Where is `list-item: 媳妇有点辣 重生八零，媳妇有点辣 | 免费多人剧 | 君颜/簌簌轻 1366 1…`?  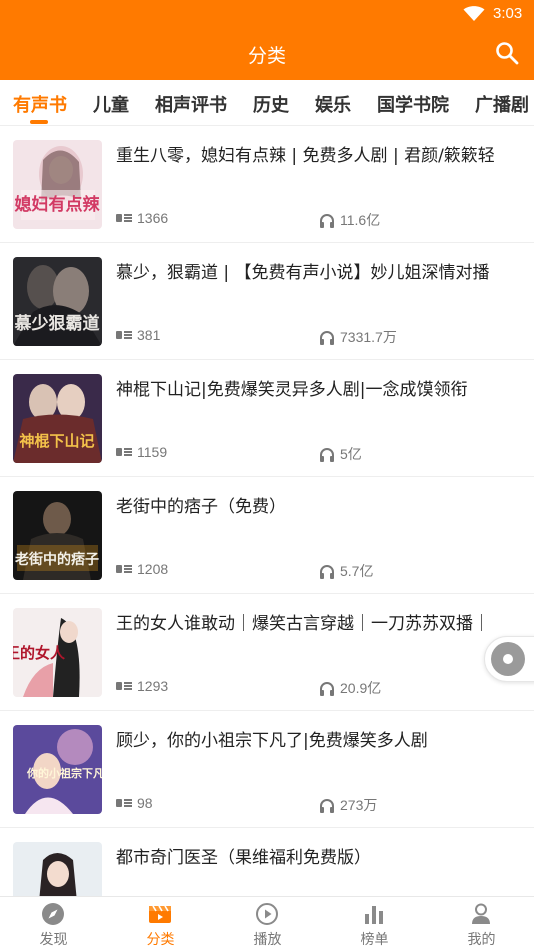 list-item: 媳妇有点辣 重生八零，媳妇有点辣 | 免费多人剧 | 君颜/簌簌轻 1366 1… is located at coordinates (267, 184).